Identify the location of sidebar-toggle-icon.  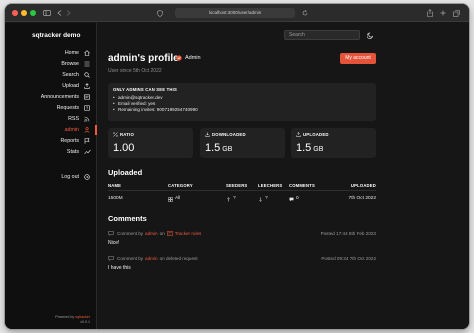
(47, 13).